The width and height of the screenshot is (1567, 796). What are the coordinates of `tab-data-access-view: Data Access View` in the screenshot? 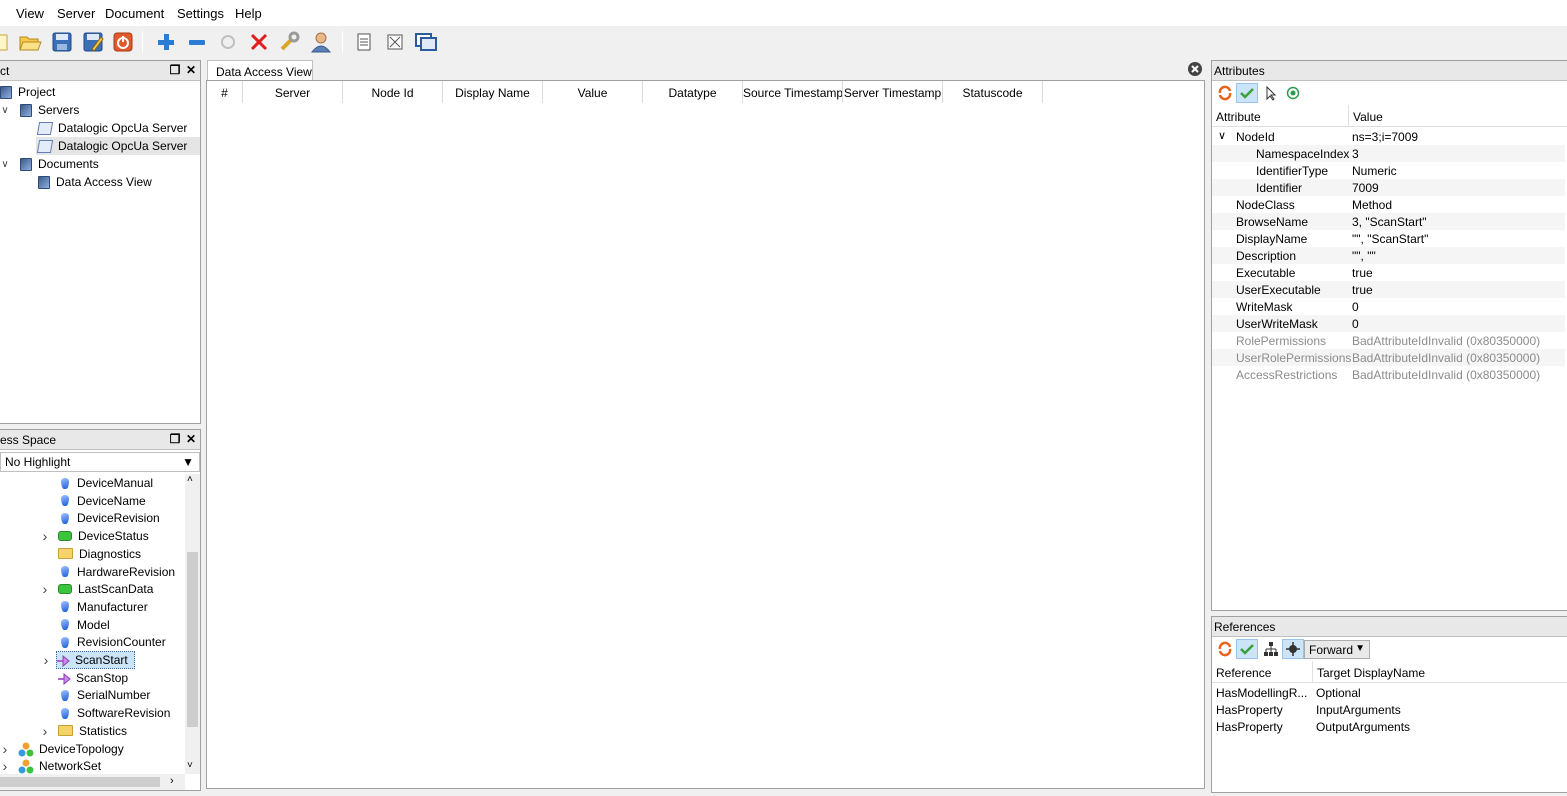 It's located at (260, 70).